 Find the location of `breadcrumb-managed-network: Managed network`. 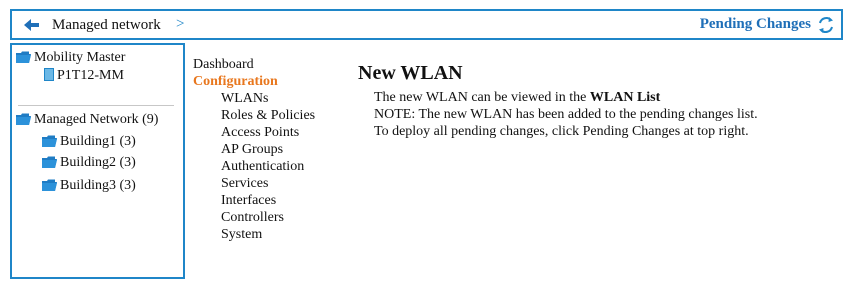

breadcrumb-managed-network: Managed network is located at coordinates (106, 25).